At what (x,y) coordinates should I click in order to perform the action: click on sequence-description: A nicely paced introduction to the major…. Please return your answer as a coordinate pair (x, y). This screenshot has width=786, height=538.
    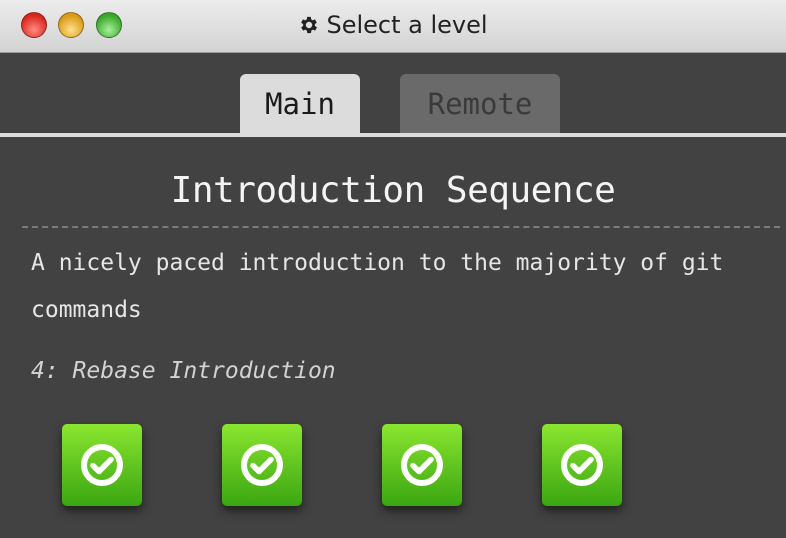
    Looking at the image, I should click on (377, 286).